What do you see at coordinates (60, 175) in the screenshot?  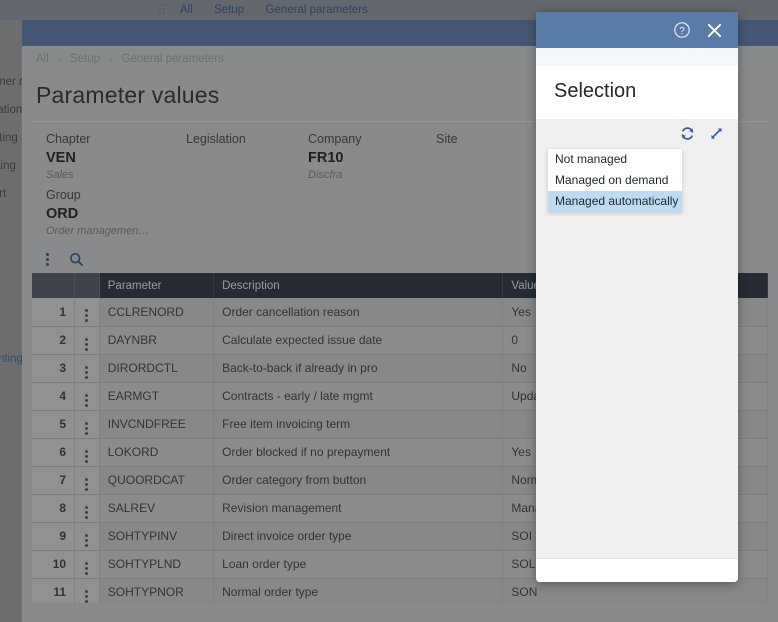 I see `criteria-chapter-sub: Sales` at bounding box center [60, 175].